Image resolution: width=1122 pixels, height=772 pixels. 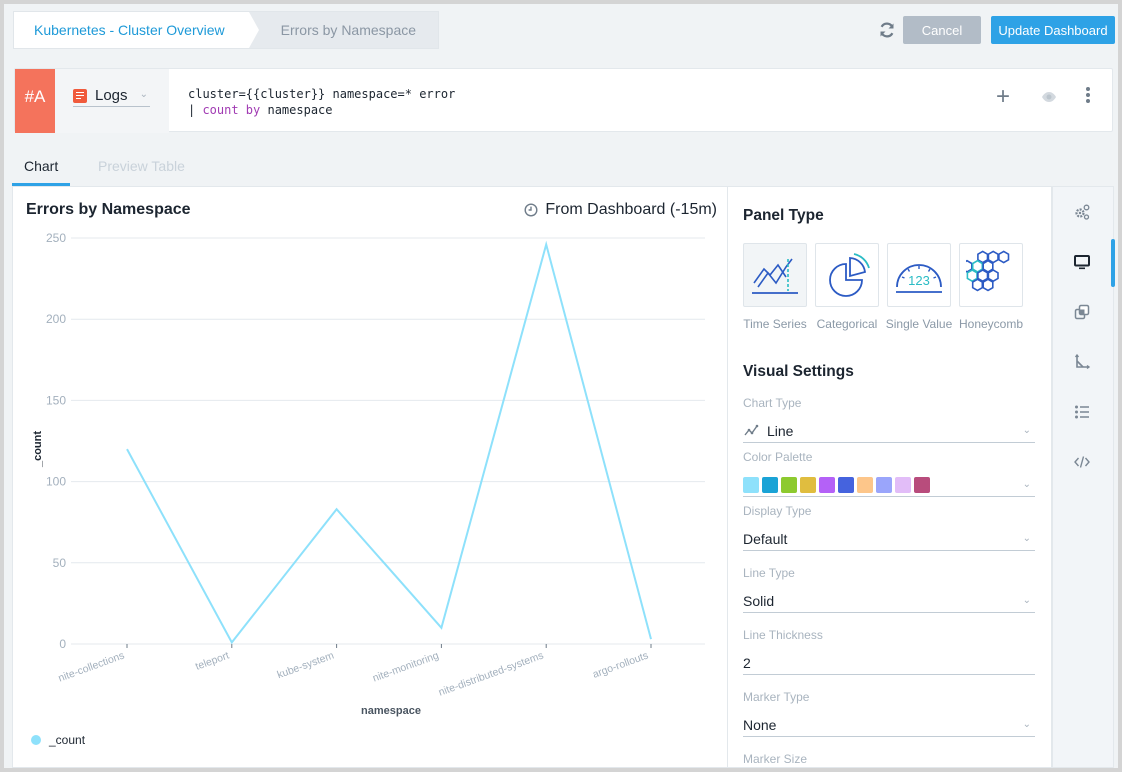 What do you see at coordinates (531, 210) in the screenshot?
I see `clock-icon` at bounding box center [531, 210].